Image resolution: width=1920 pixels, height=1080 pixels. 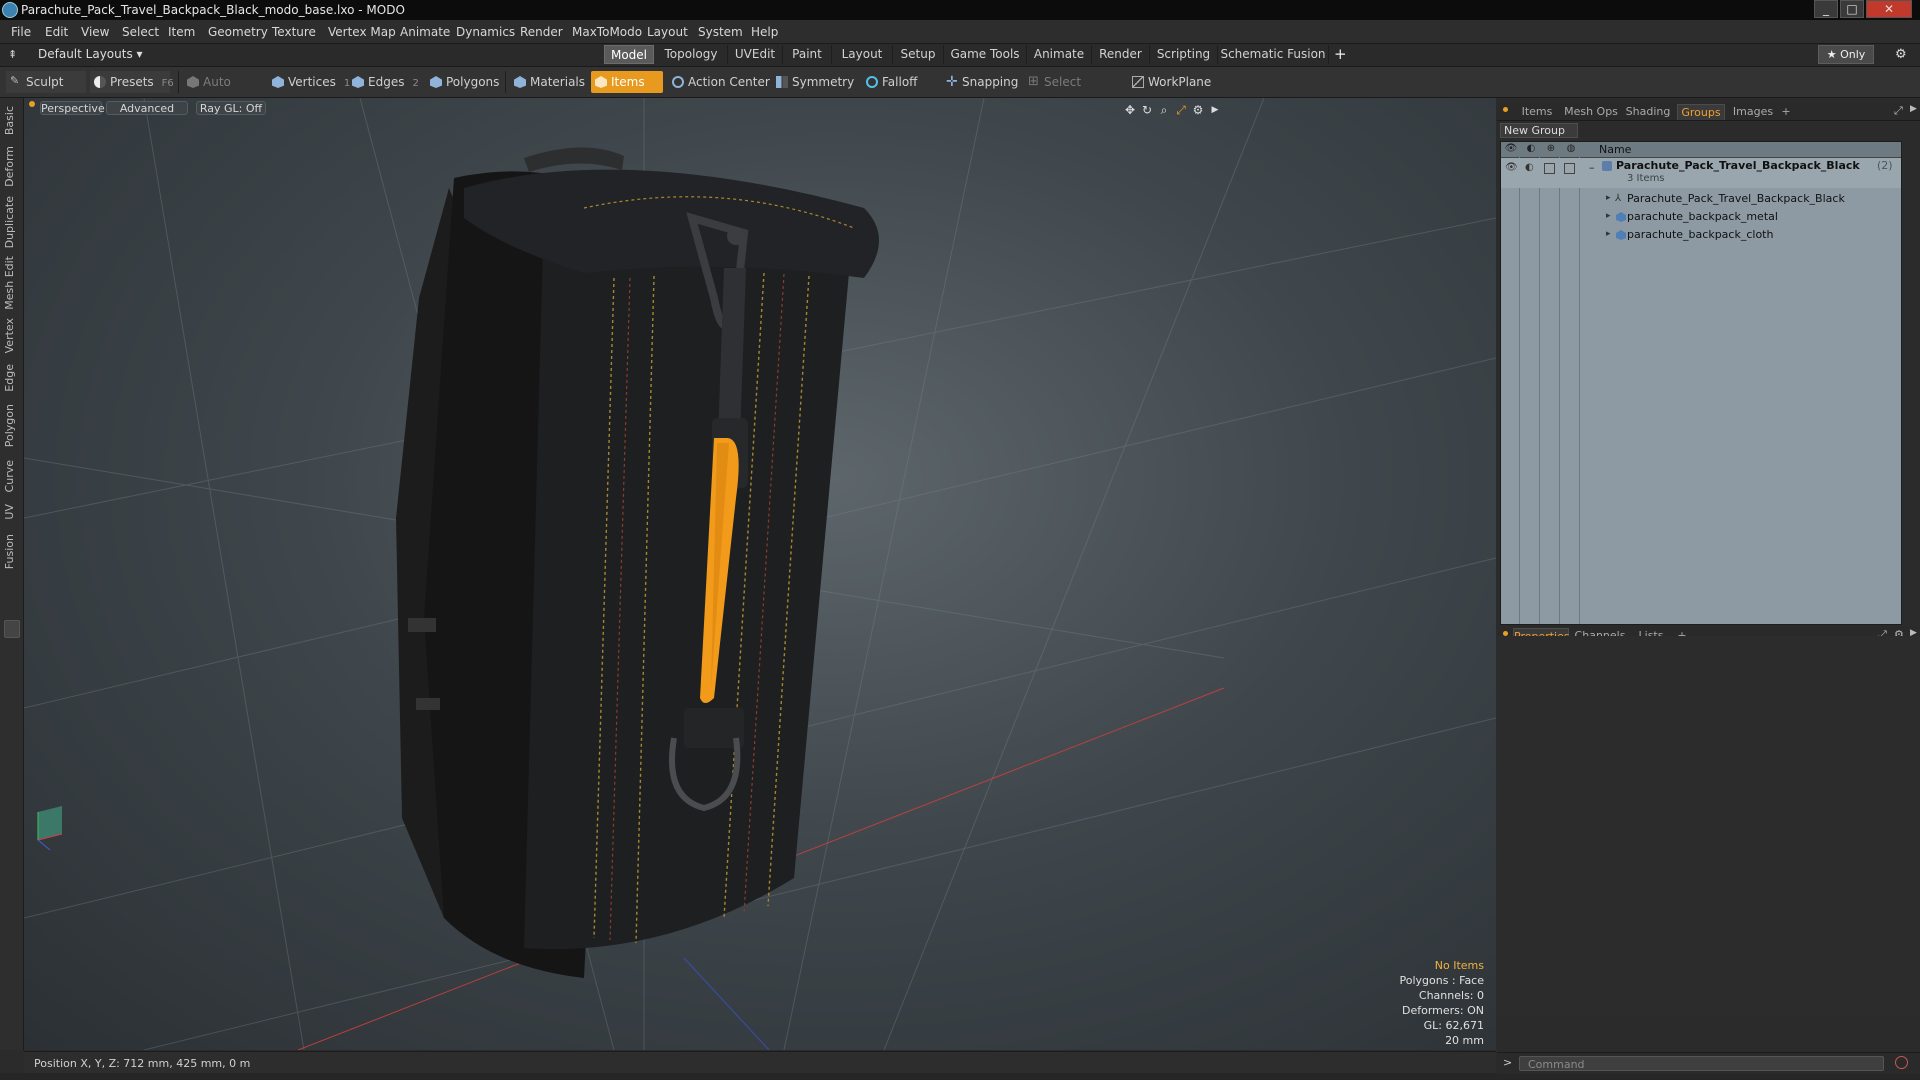 What do you see at coordinates (1529, 167) in the screenshot?
I see `group-render-icon: ◐` at bounding box center [1529, 167].